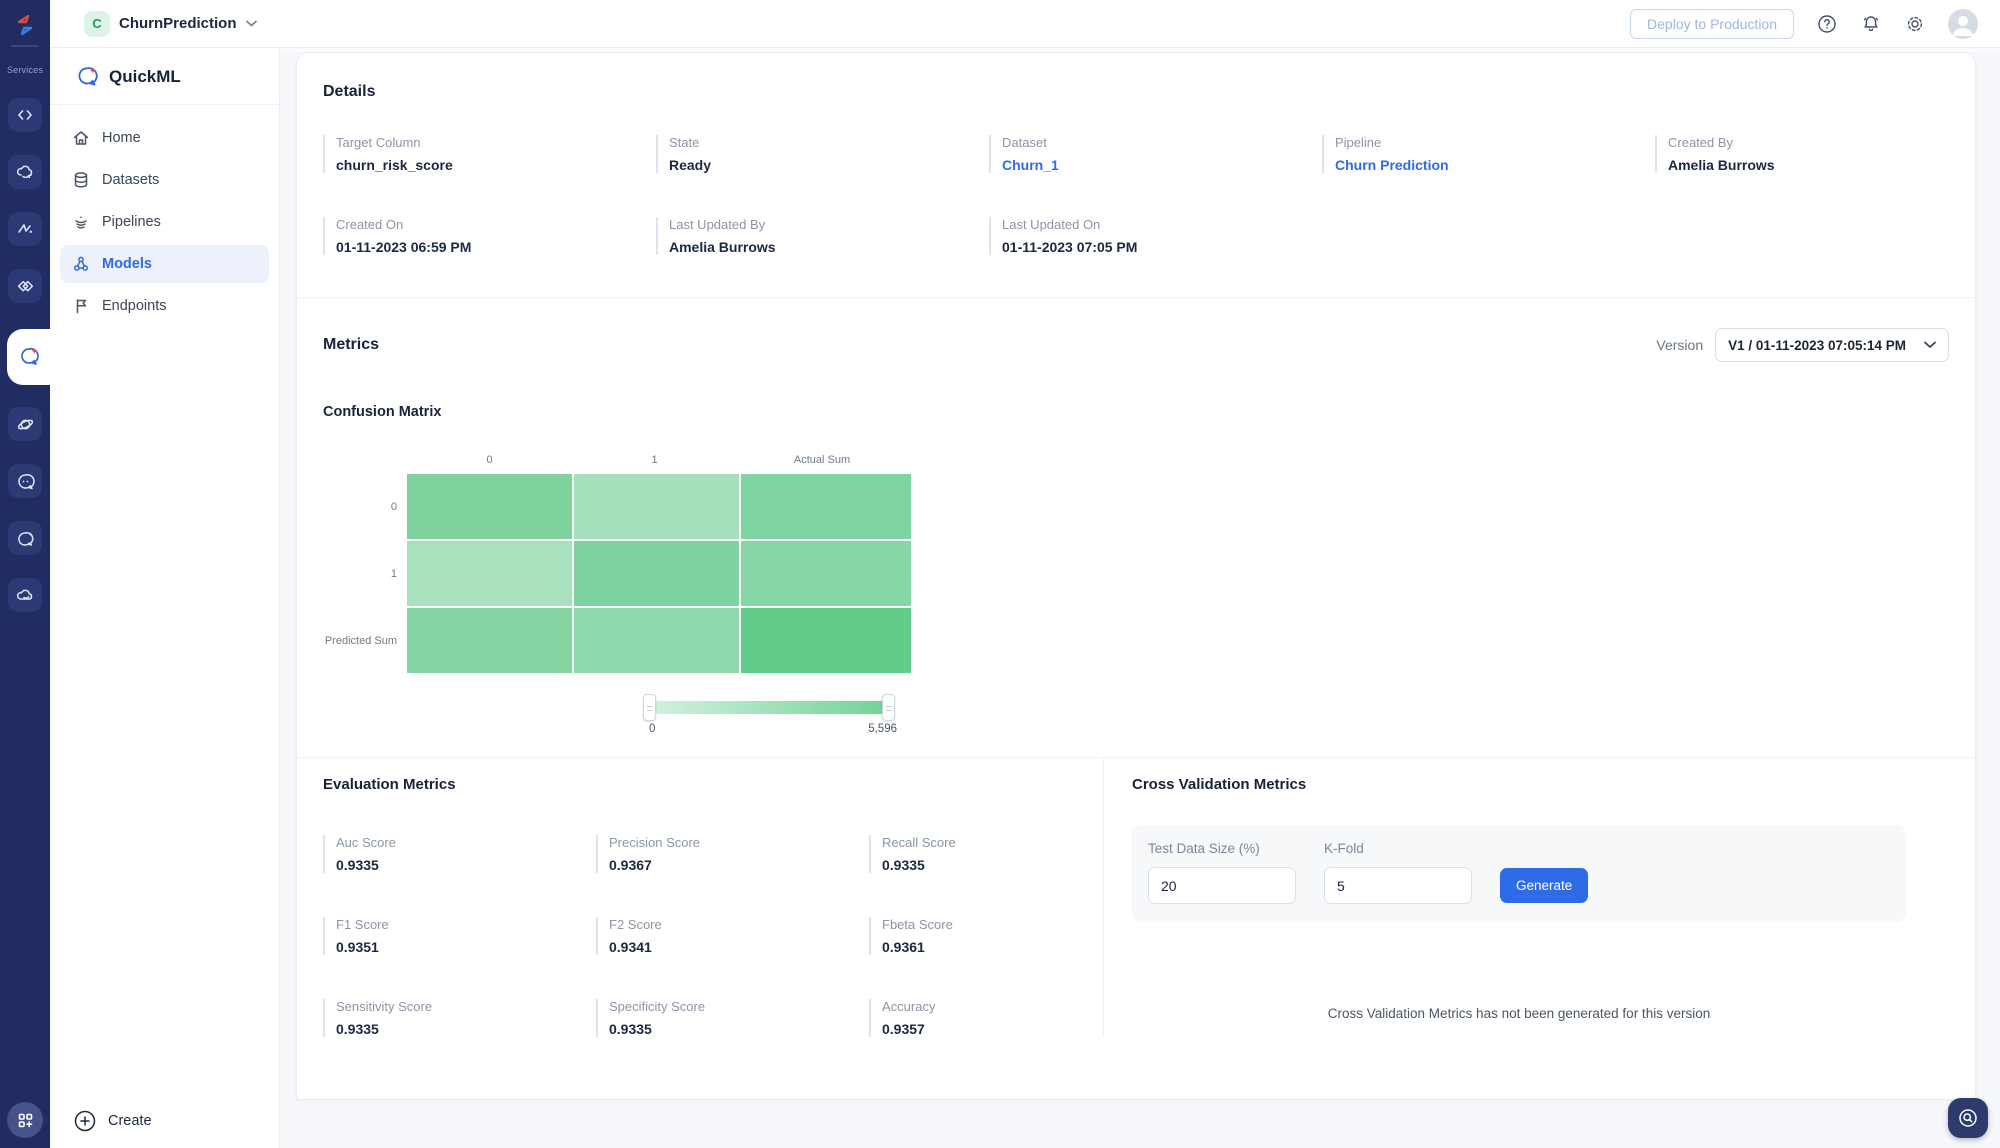  Describe the element at coordinates (81, 138) in the screenshot. I see `home-icon` at that location.